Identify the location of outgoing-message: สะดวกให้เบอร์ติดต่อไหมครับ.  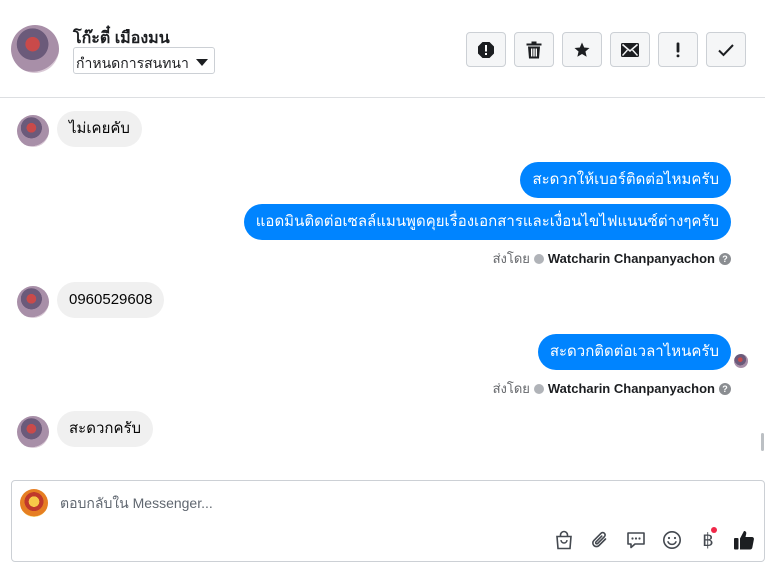
(625, 180).